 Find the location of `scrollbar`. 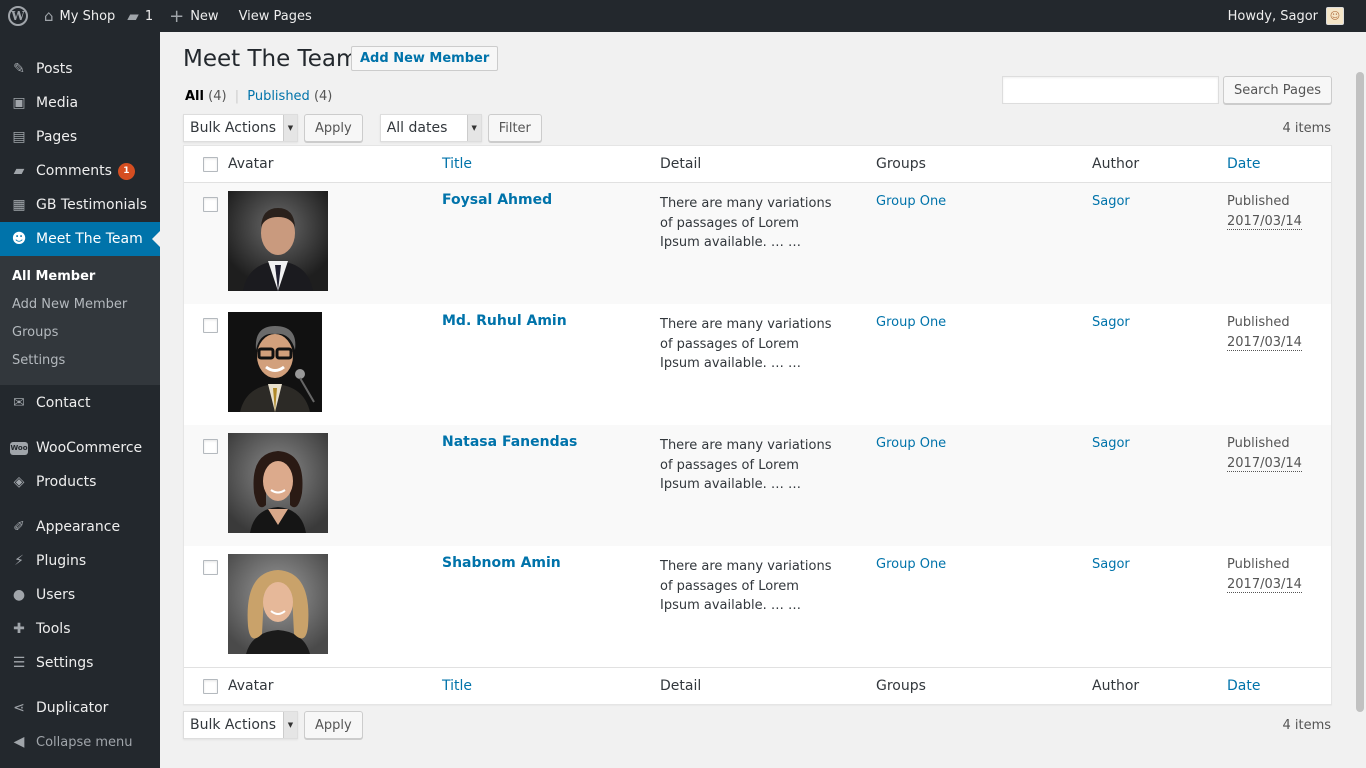

scrollbar is located at coordinates (1360, 400).